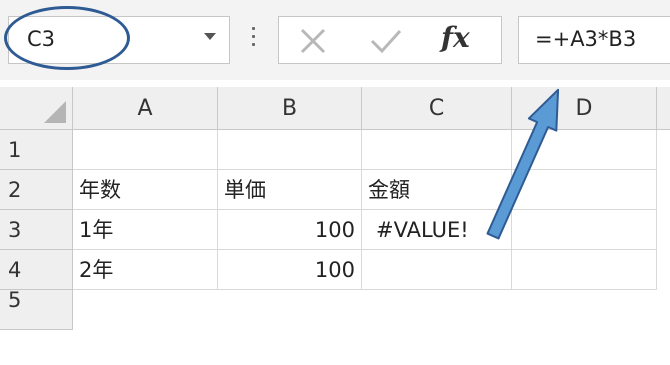 Image resolution: width=670 pixels, height=365 pixels. What do you see at coordinates (437, 270) in the screenshot?
I see `cell-c4` at bounding box center [437, 270].